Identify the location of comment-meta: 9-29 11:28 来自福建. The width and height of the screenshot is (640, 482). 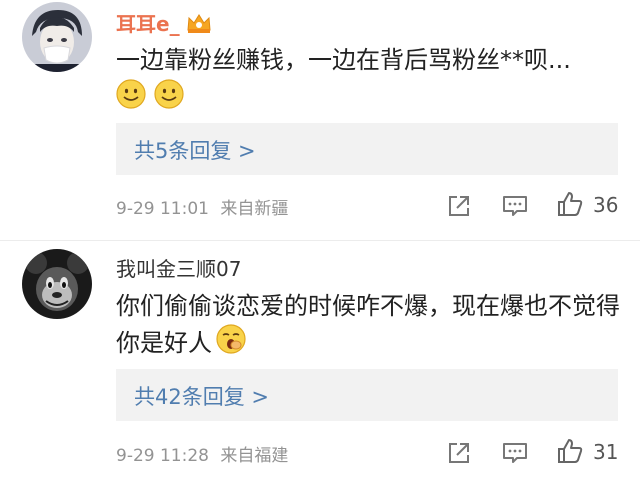
(202, 453).